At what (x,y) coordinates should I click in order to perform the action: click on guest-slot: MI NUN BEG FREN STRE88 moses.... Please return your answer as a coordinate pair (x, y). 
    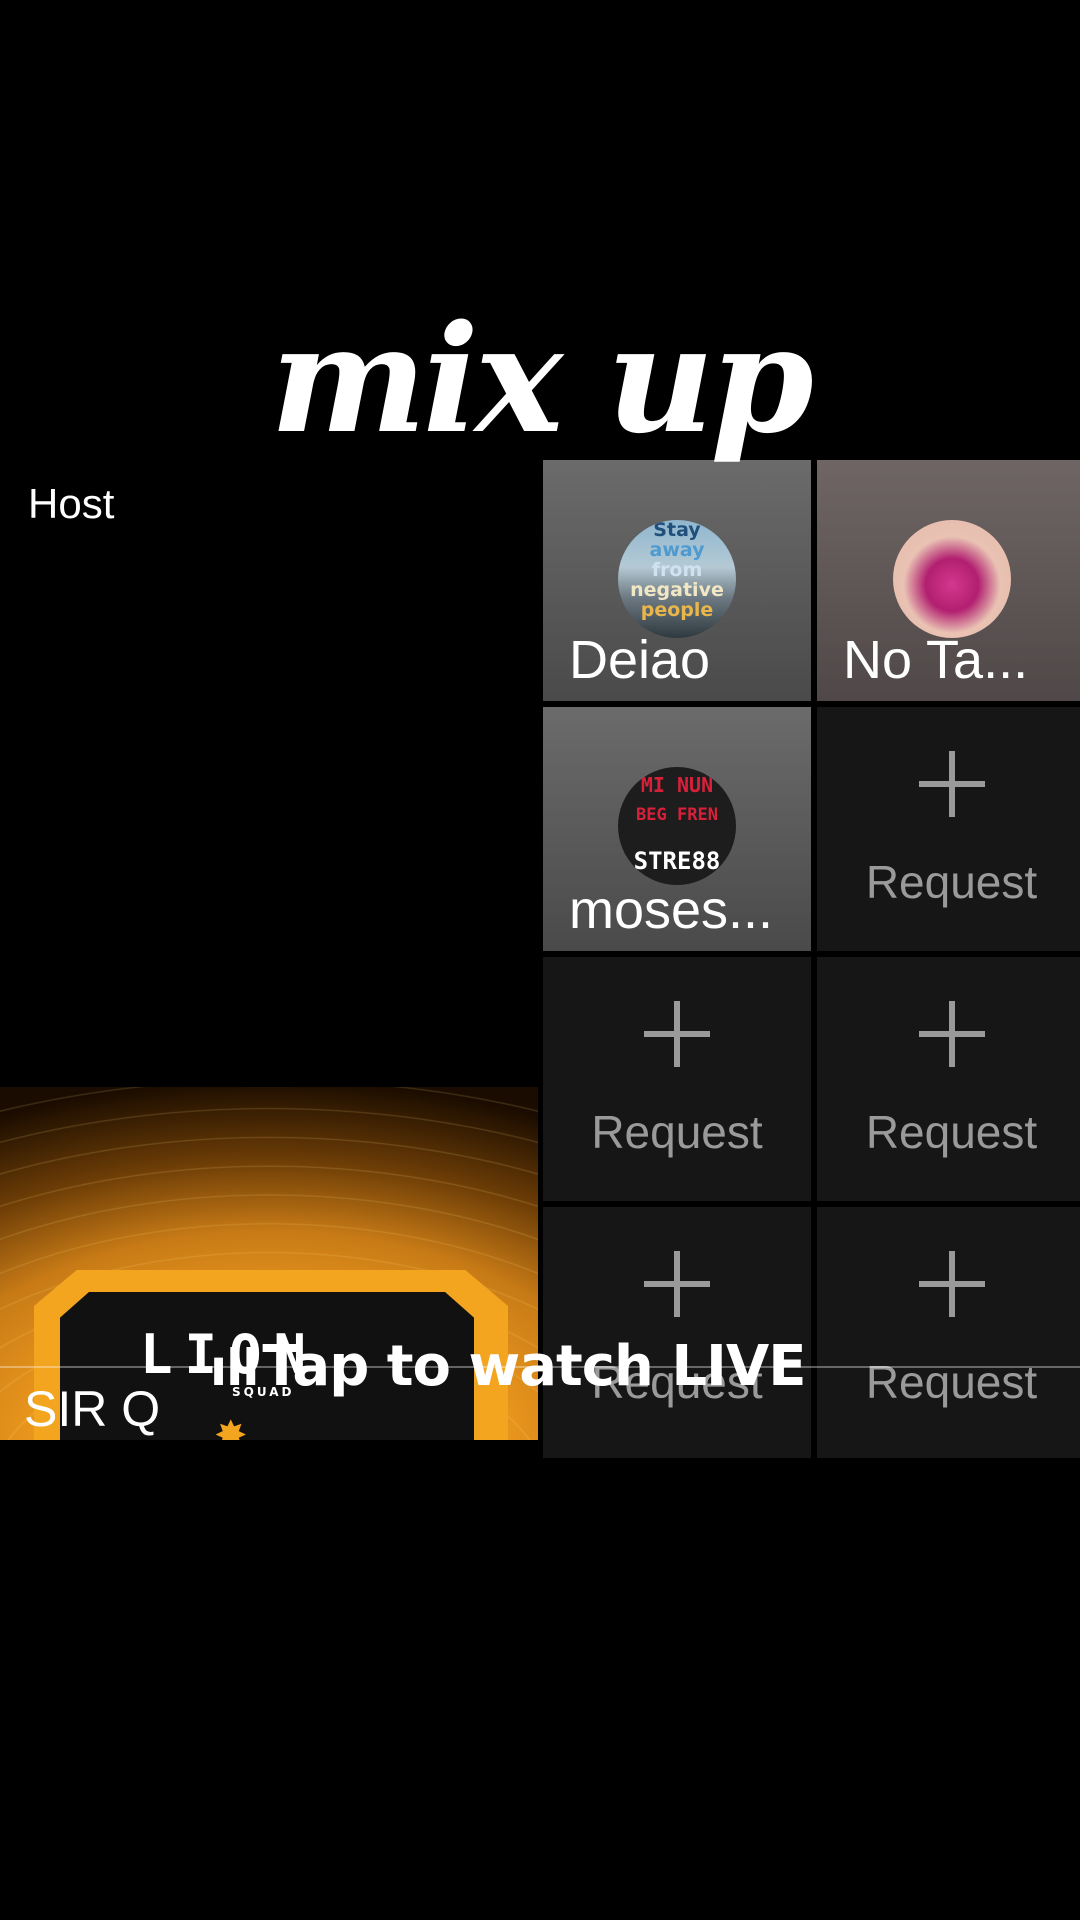
    Looking at the image, I should click on (677, 829).